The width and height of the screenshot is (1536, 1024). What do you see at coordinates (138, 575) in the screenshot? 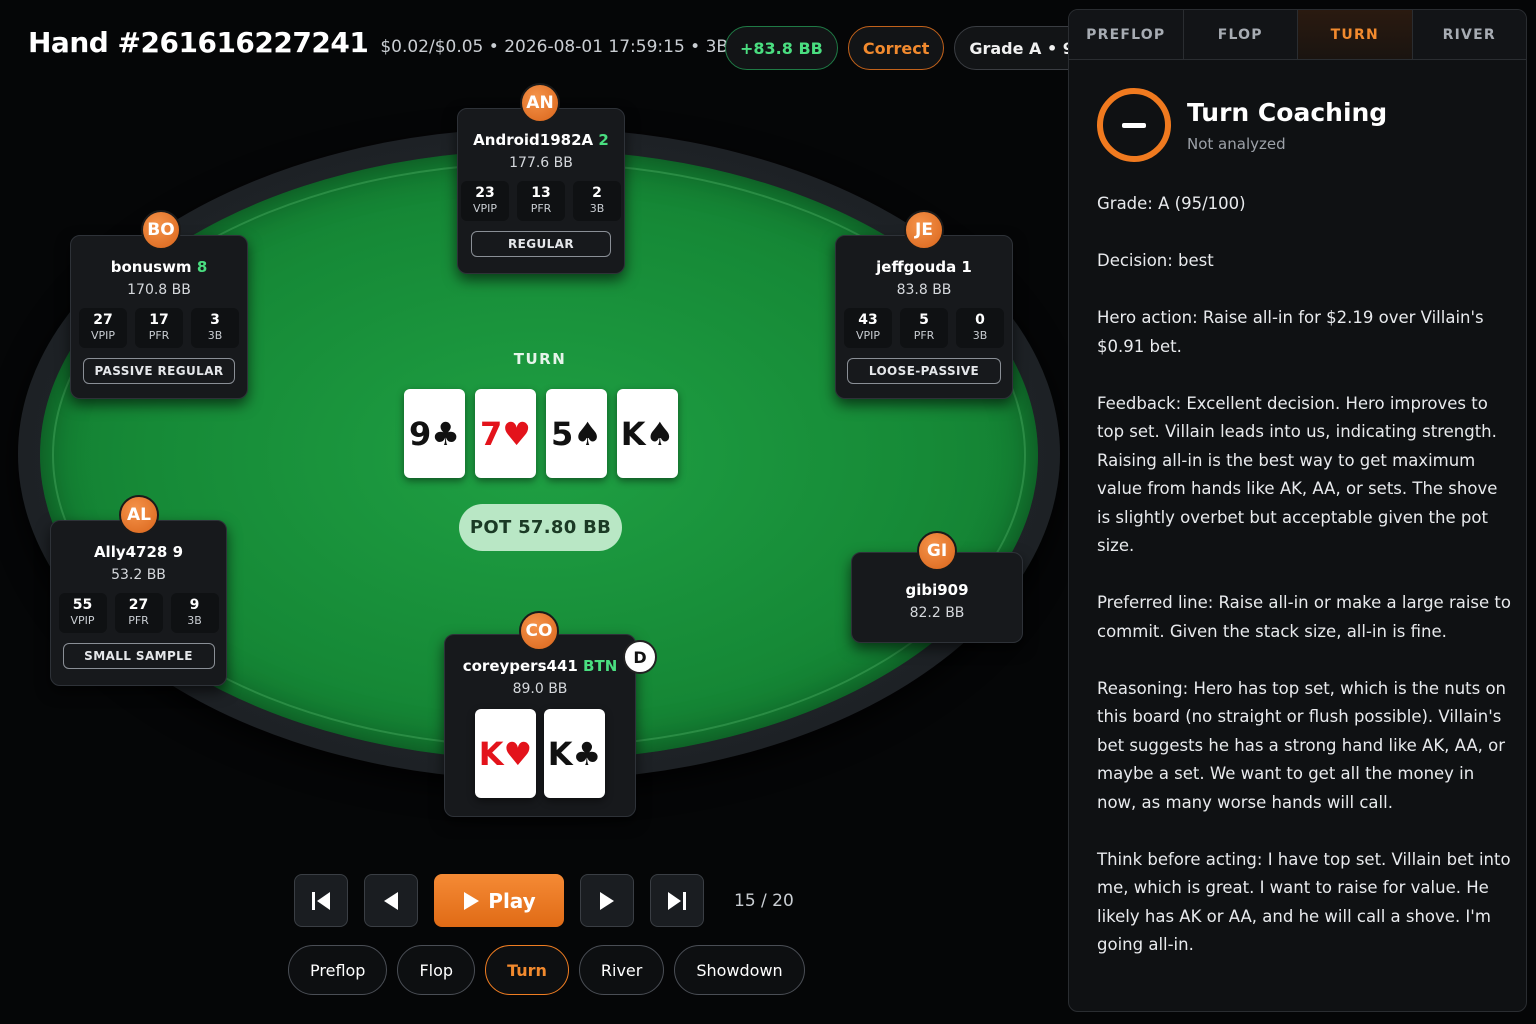
I see `player-stack: 53.2 BB` at bounding box center [138, 575].